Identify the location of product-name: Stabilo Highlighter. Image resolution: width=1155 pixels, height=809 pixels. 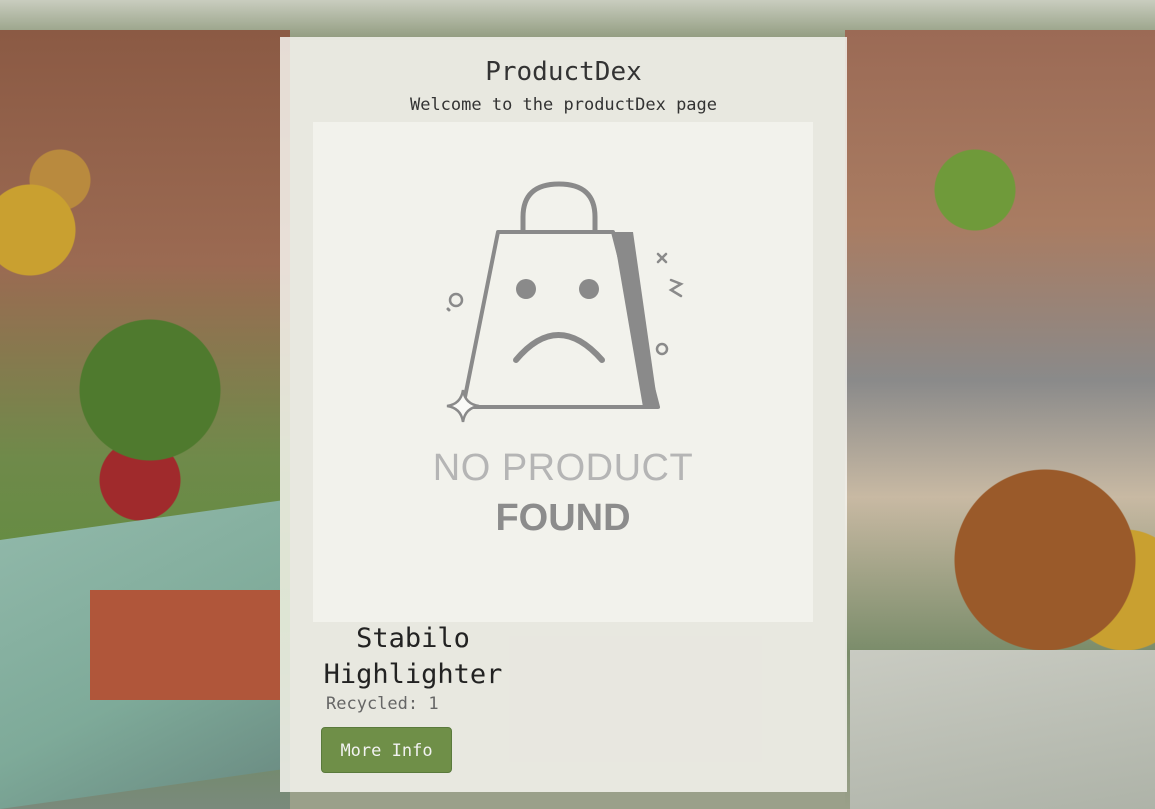
(413, 656).